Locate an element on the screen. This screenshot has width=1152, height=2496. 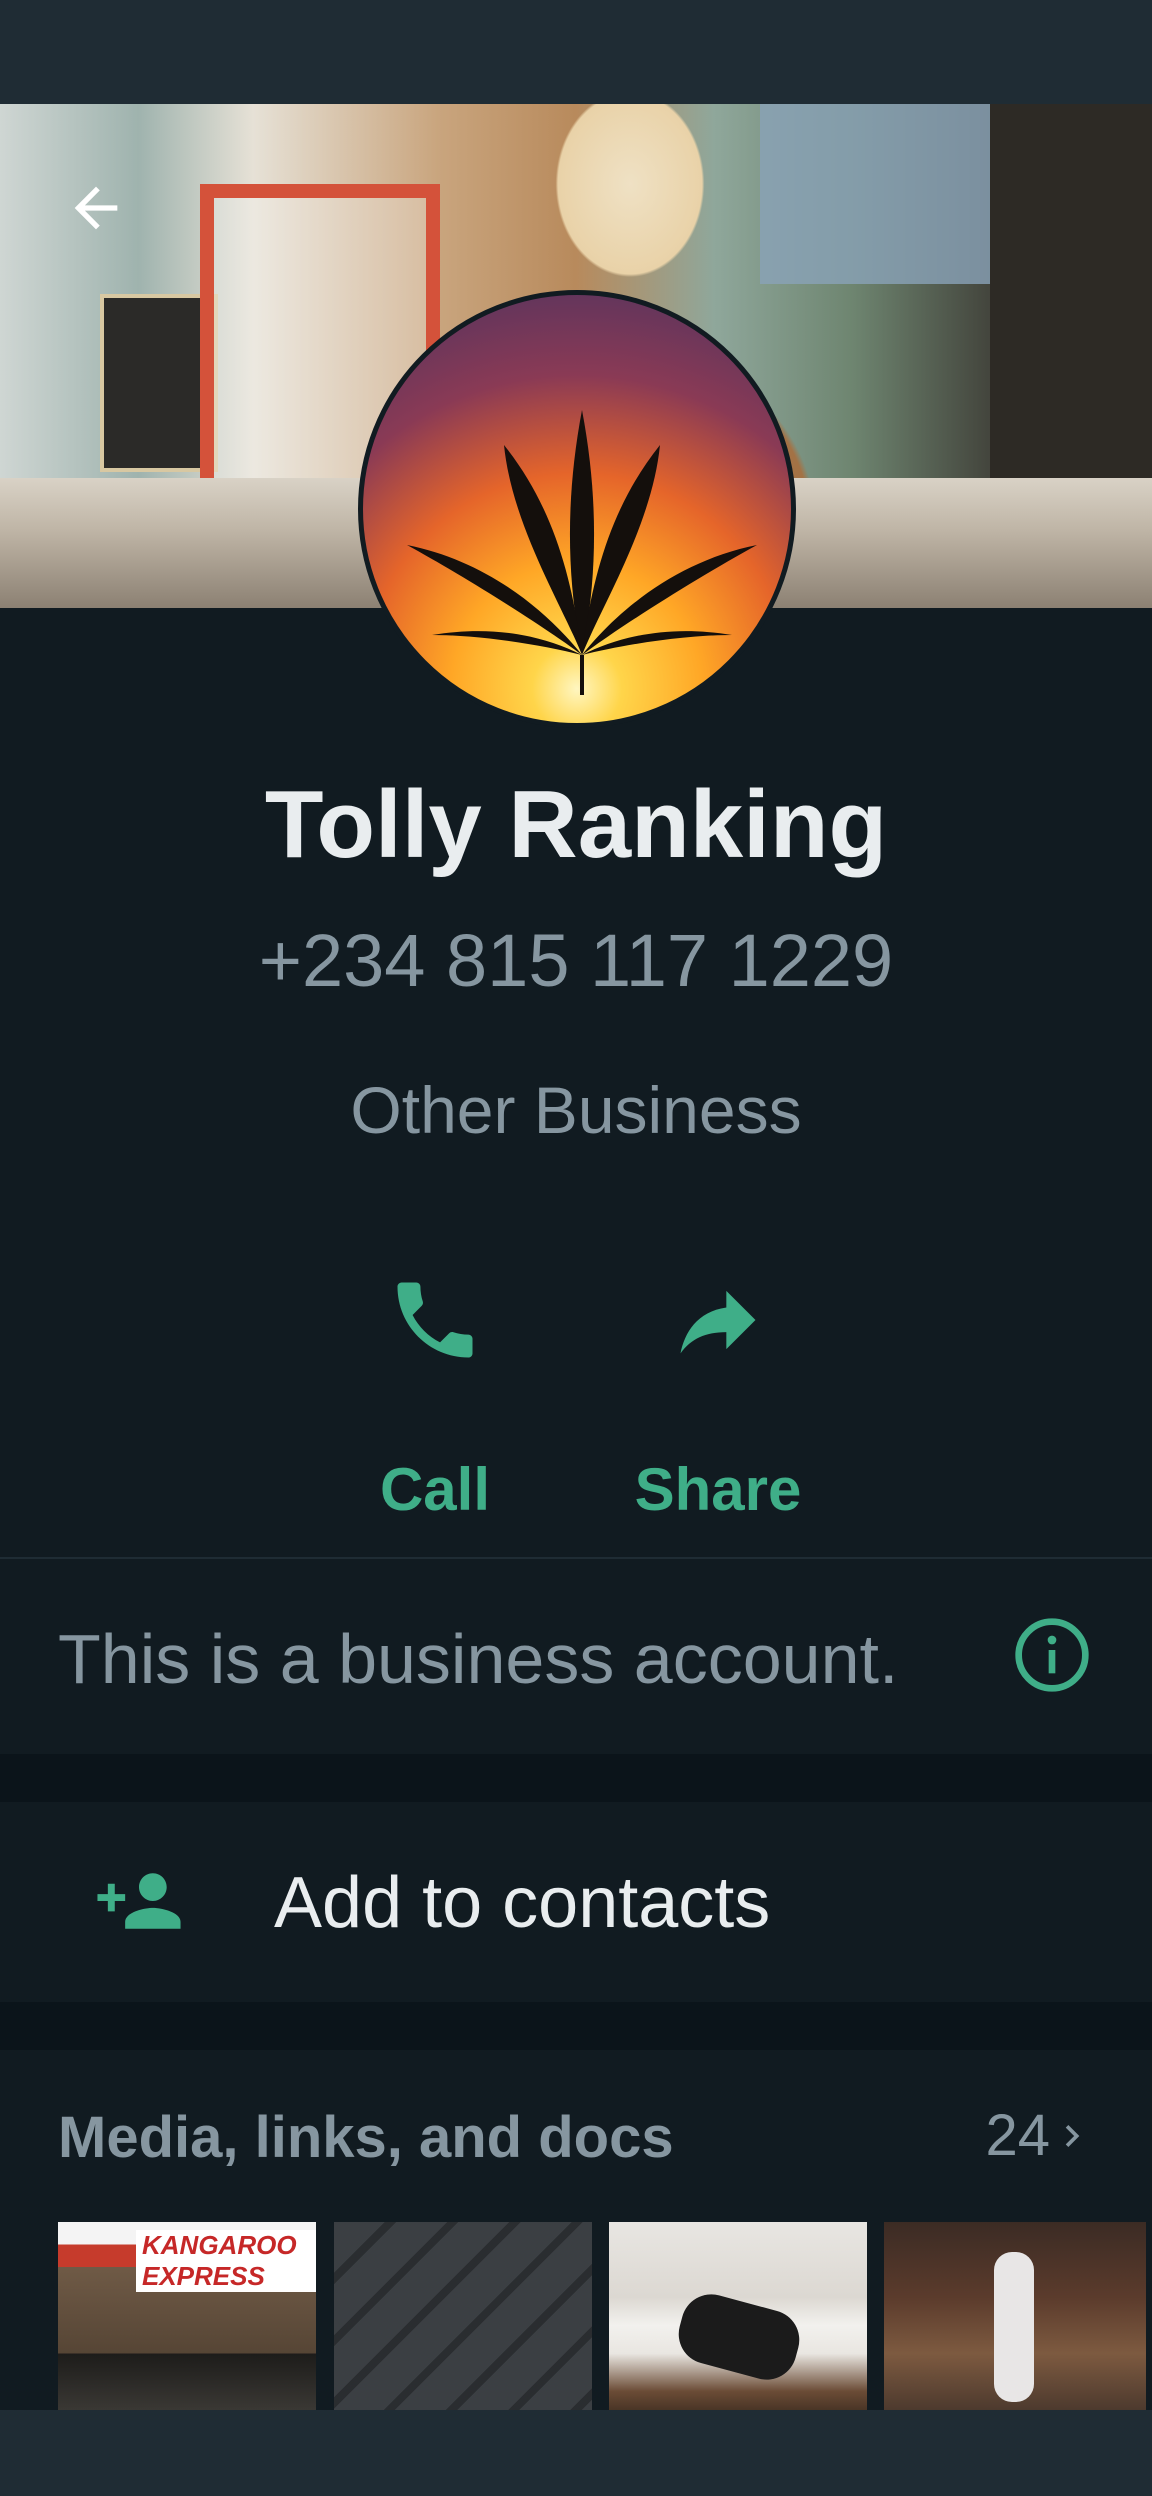
contact-phone: +234 815 117 1229 is located at coordinates (576, 960).